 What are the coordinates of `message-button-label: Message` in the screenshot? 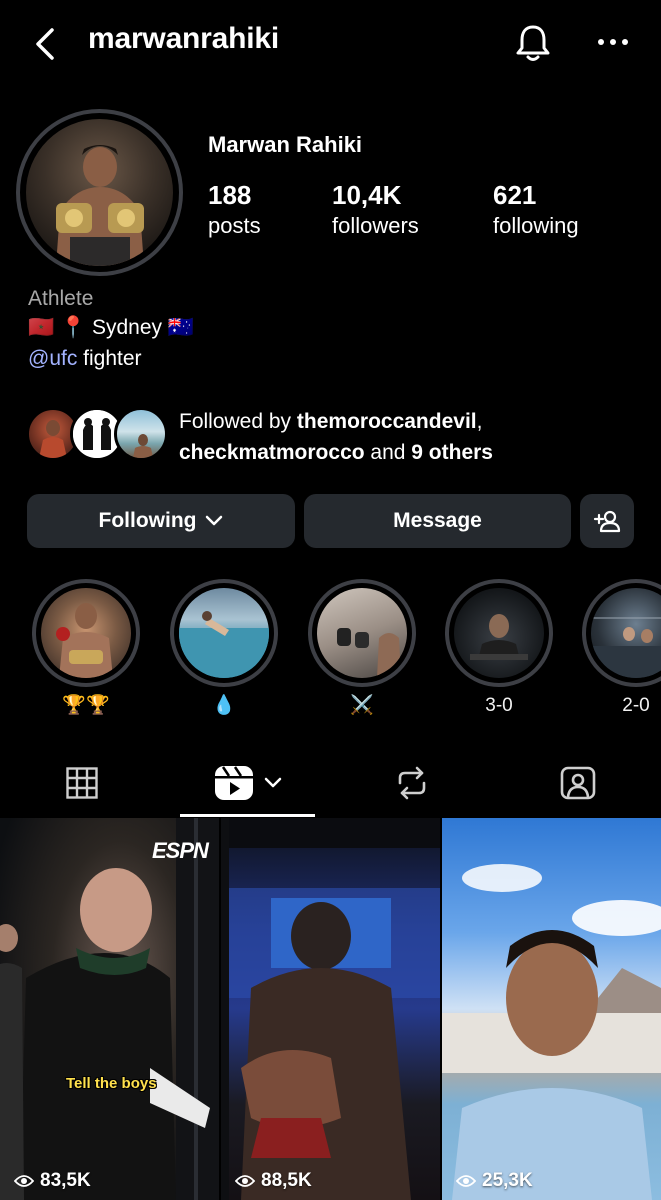 It's located at (437, 520).